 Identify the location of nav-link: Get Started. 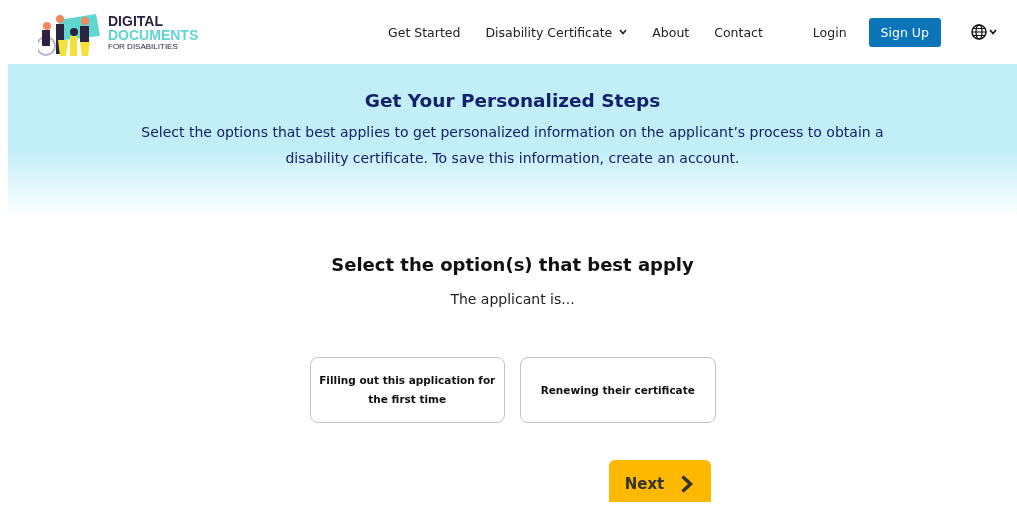
(424, 32).